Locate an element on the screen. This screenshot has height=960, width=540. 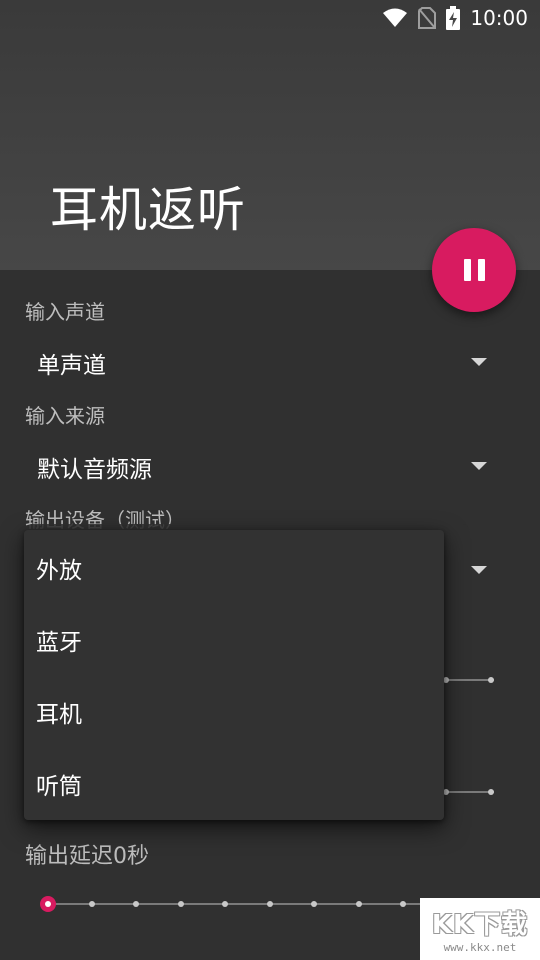
output-delay-label: 输出延迟0秒 is located at coordinates (87, 856).